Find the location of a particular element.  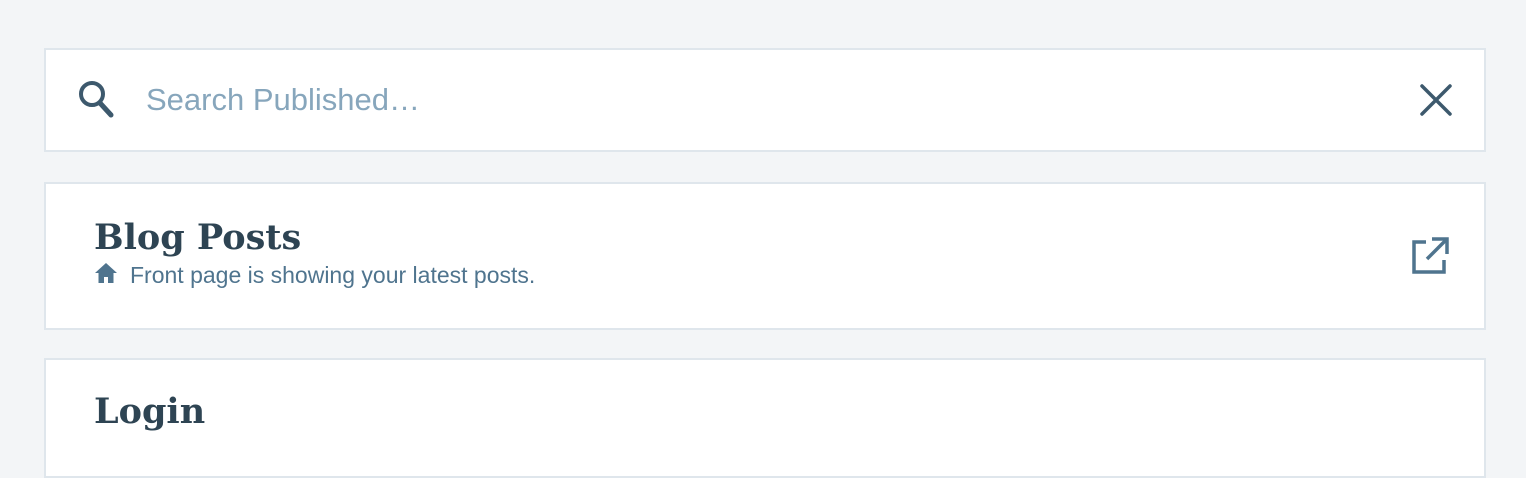

search-input is located at coordinates (766, 100).